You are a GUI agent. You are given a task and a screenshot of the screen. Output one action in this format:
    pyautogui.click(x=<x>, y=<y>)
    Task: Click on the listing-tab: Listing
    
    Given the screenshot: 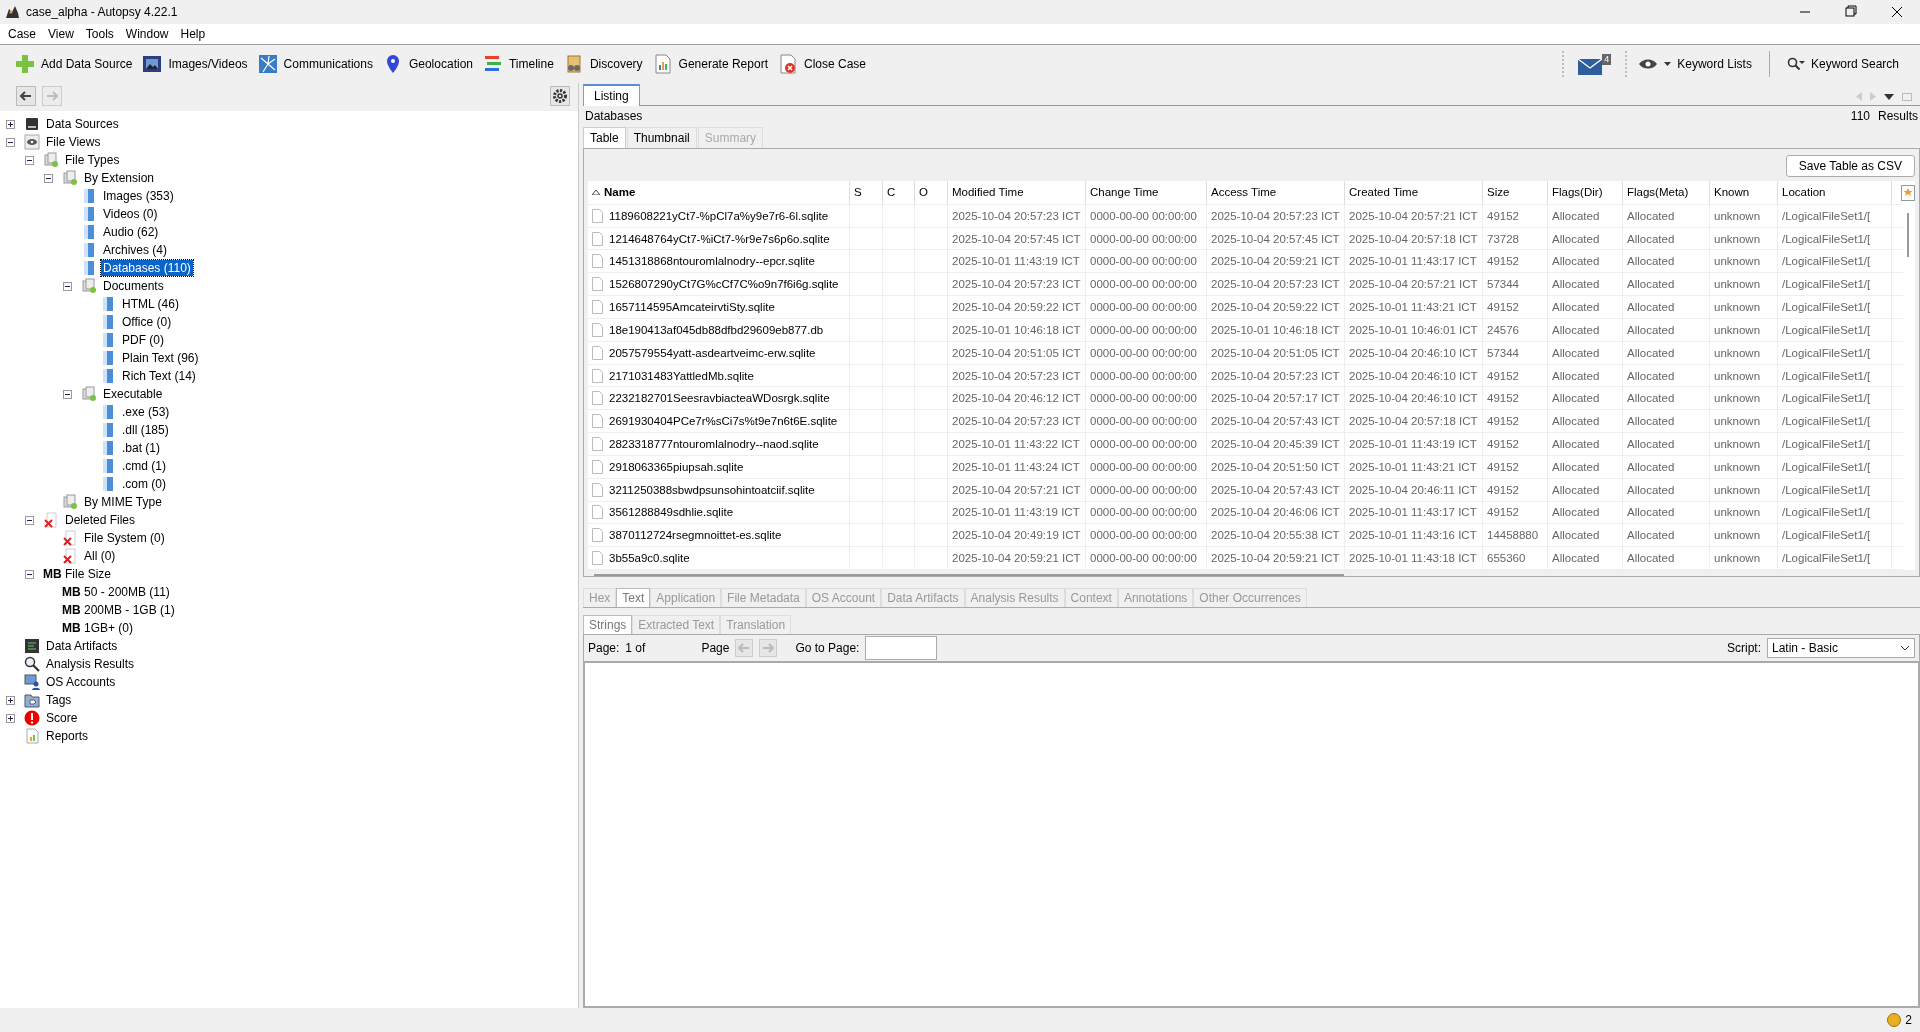 What is the action you would take?
    pyautogui.click(x=611, y=95)
    